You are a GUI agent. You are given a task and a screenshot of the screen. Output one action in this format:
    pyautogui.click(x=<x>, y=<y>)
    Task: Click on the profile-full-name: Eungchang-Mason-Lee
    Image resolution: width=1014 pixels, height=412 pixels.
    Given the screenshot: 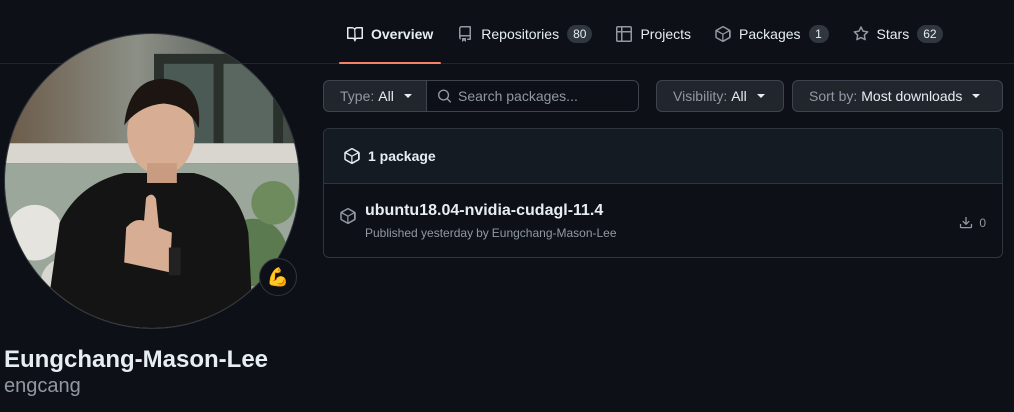 What is the action you would take?
    pyautogui.click(x=136, y=359)
    